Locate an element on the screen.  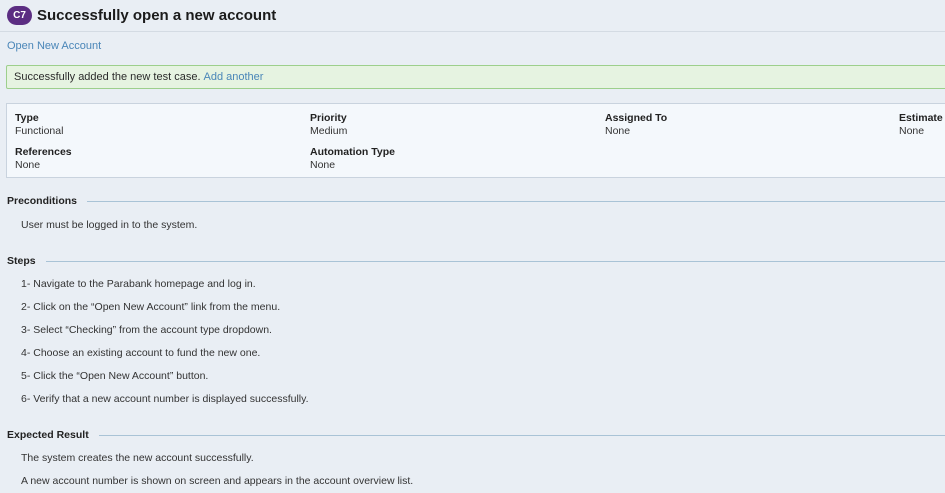
precondition-line: User must be logged in to the system. is located at coordinates (109, 225).